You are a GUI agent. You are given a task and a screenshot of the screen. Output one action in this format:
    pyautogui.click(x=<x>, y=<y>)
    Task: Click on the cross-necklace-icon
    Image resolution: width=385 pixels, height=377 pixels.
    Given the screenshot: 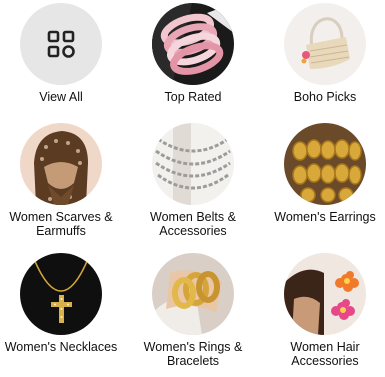 What is the action you would take?
    pyautogui.click(x=61, y=294)
    